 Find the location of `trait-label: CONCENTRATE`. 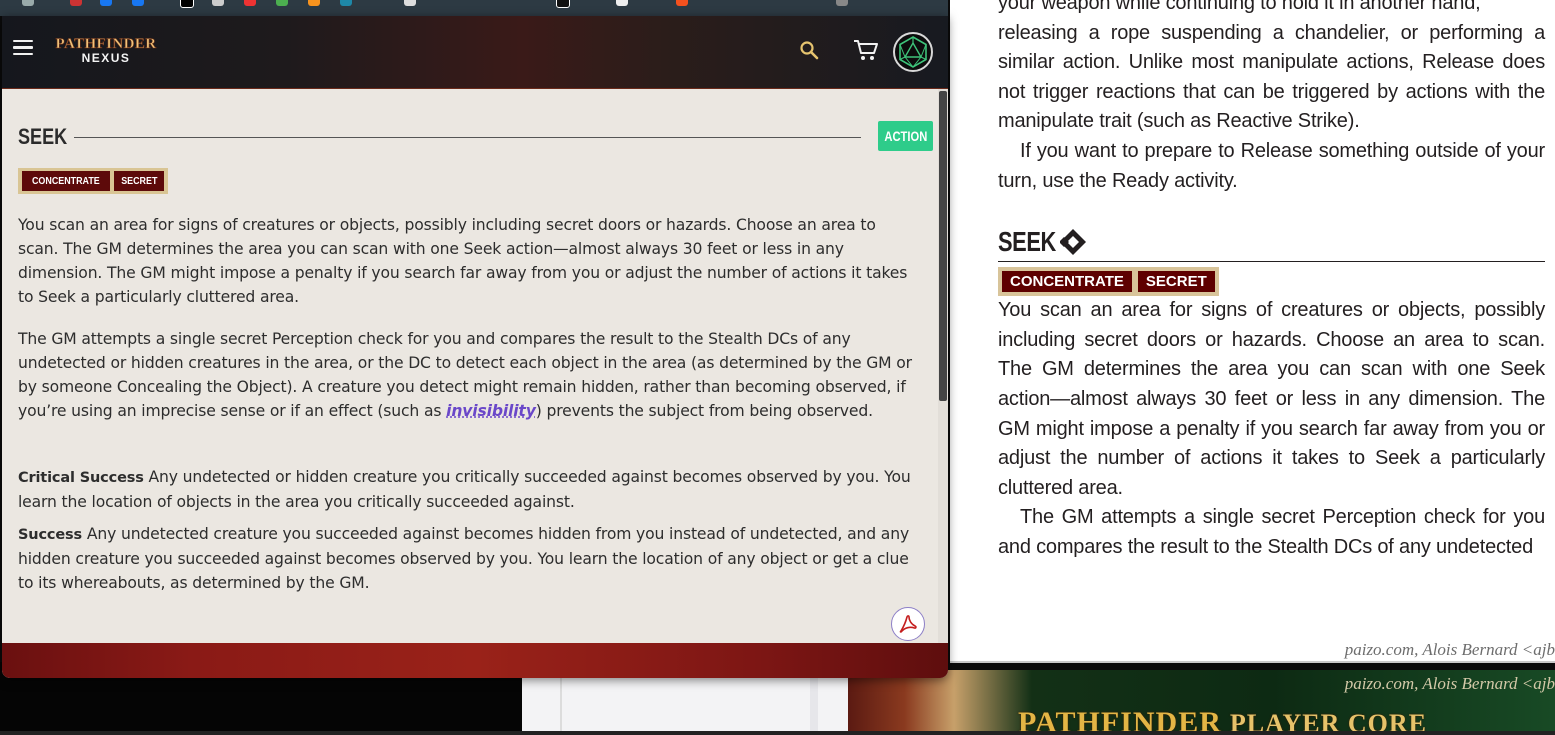

trait-label: CONCENTRATE is located at coordinates (65, 181).